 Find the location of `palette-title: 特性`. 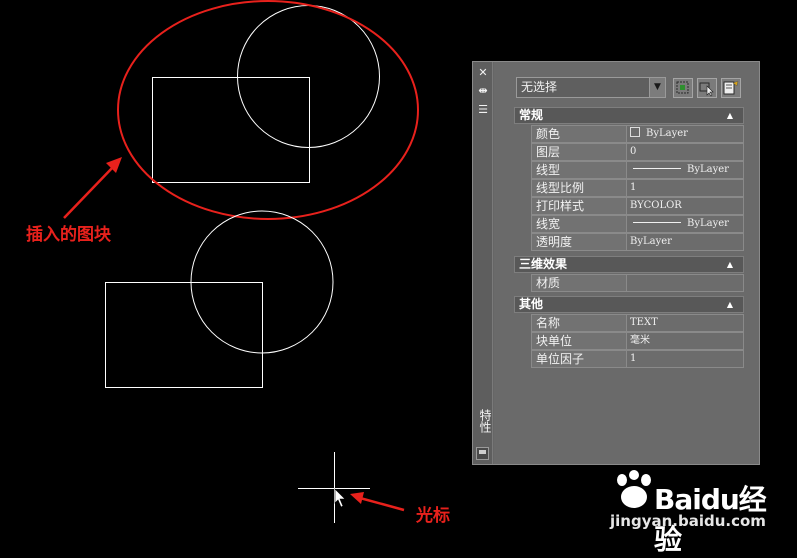

palette-title: 特性 is located at coordinates (485, 421).